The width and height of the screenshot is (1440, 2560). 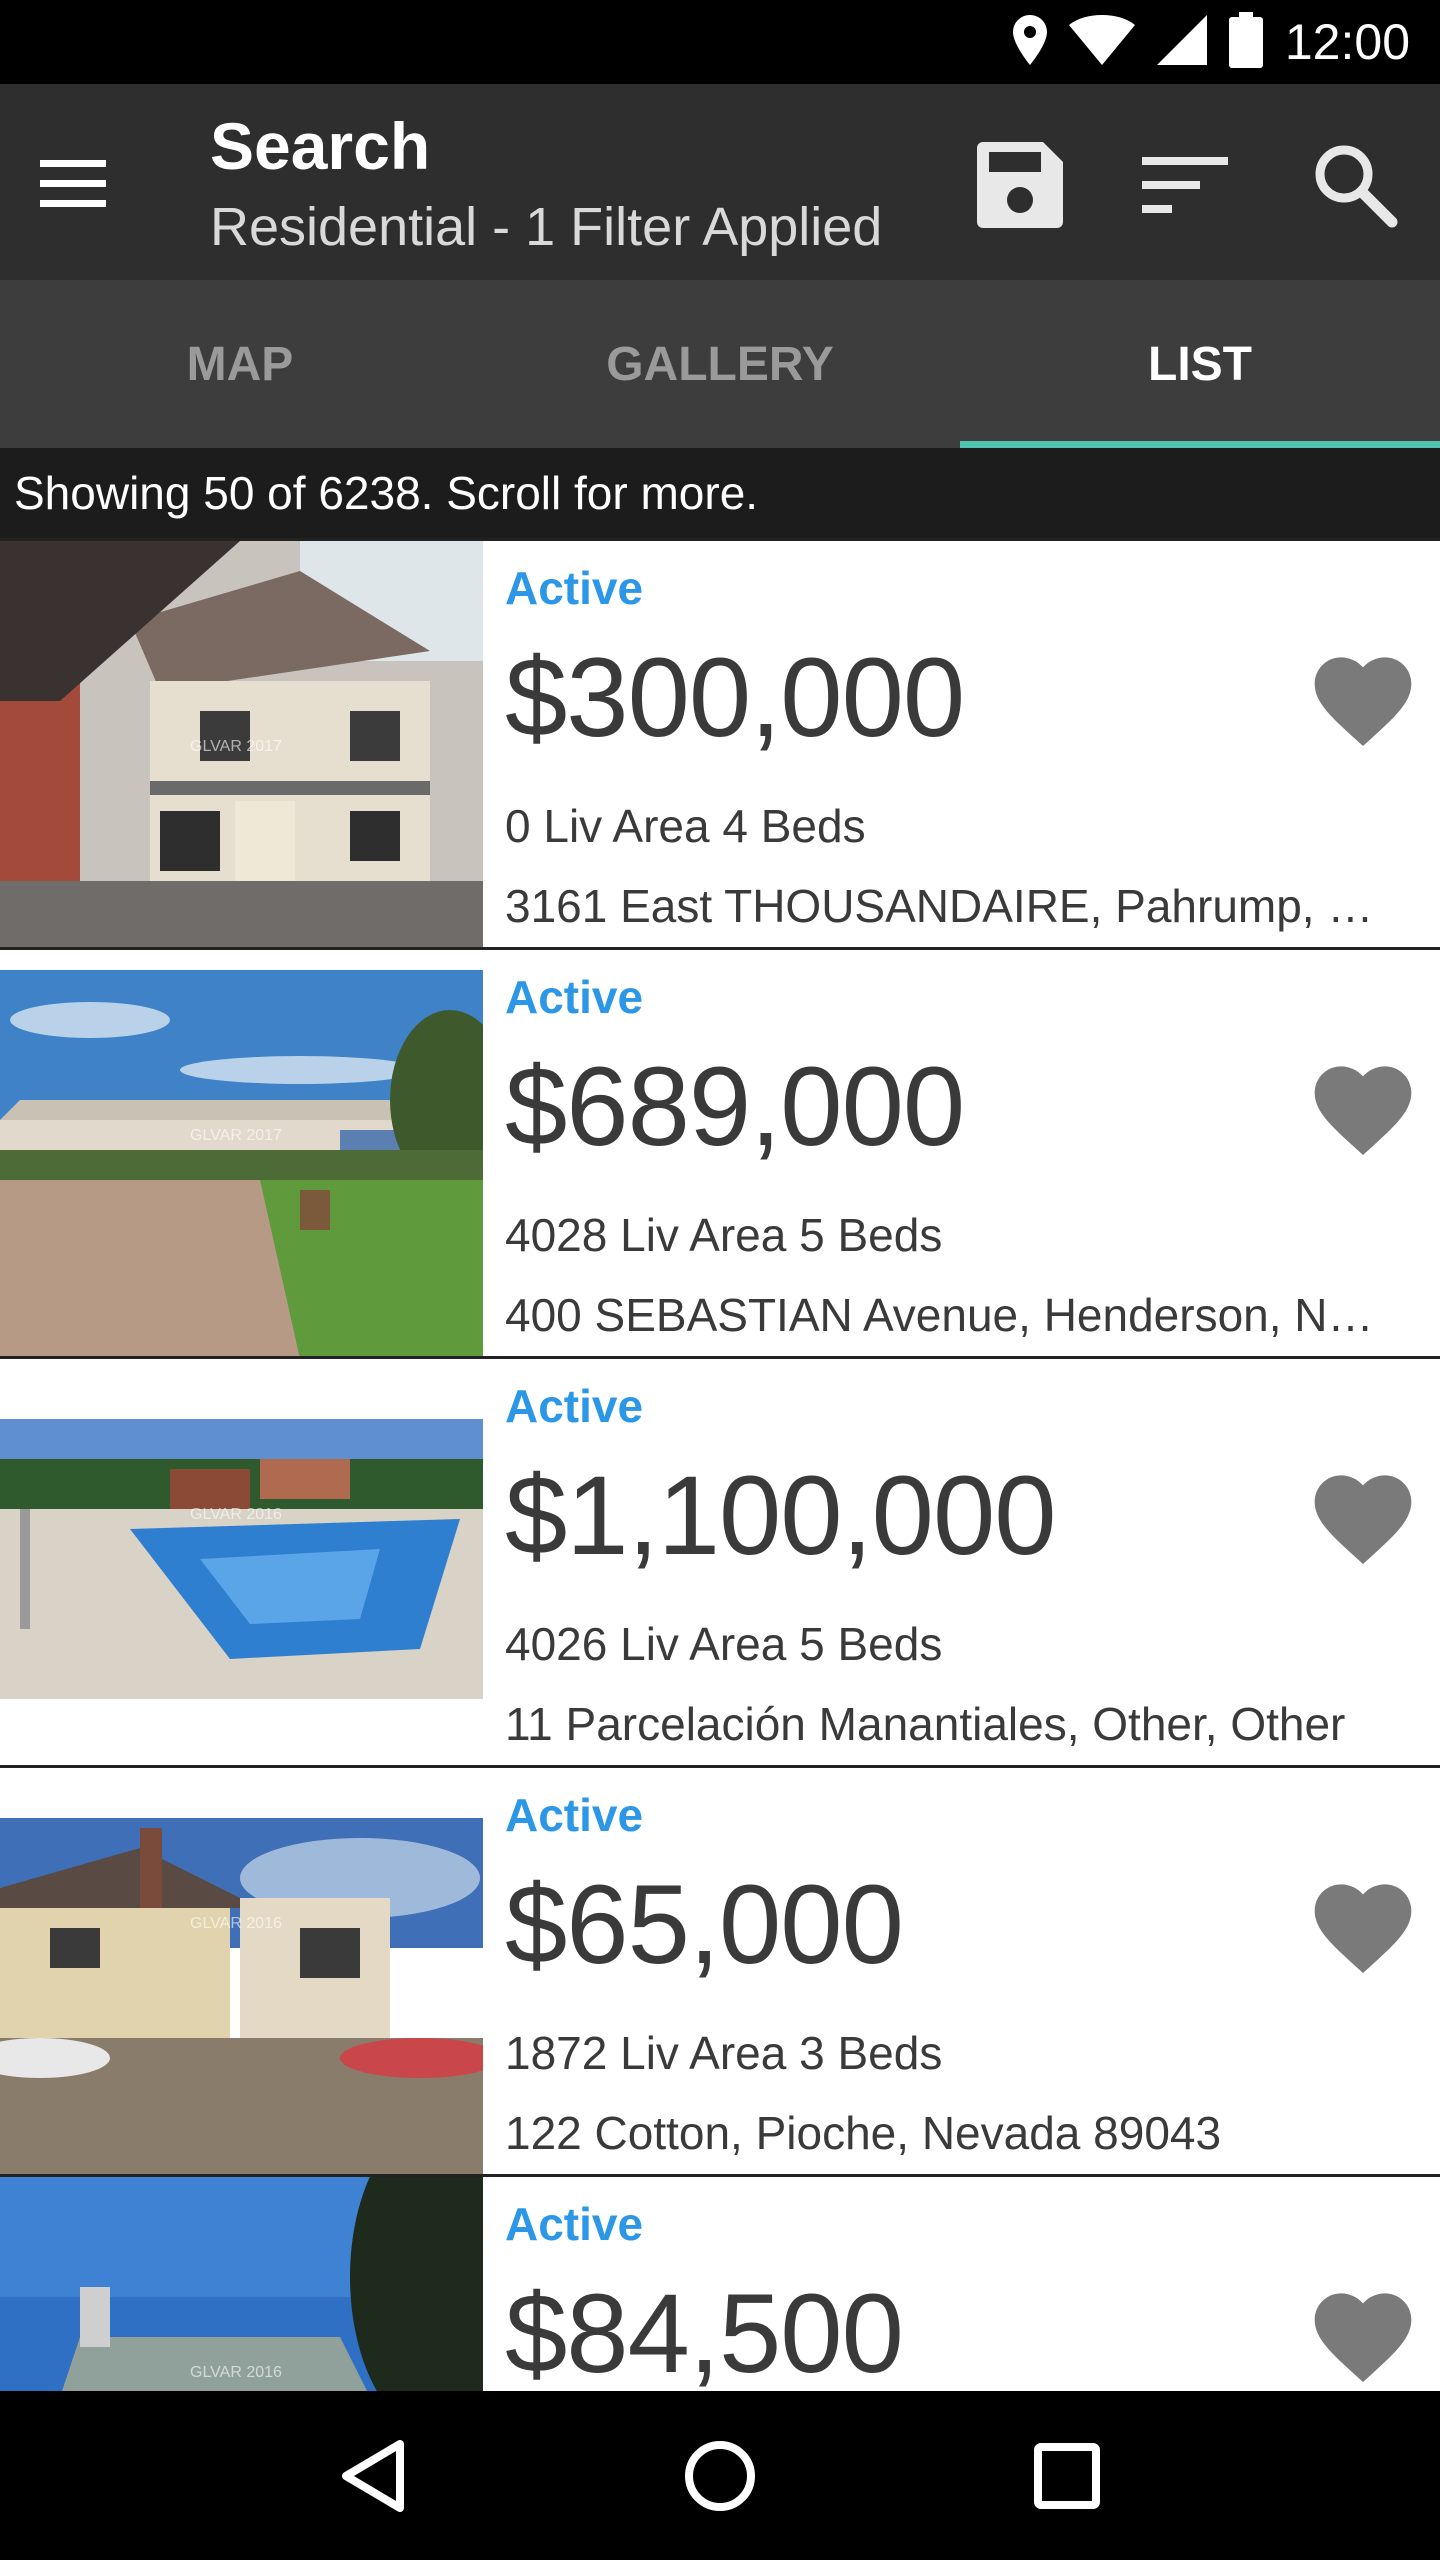 What do you see at coordinates (720, 42) in the screenshot?
I see `status-bar: 12:00` at bounding box center [720, 42].